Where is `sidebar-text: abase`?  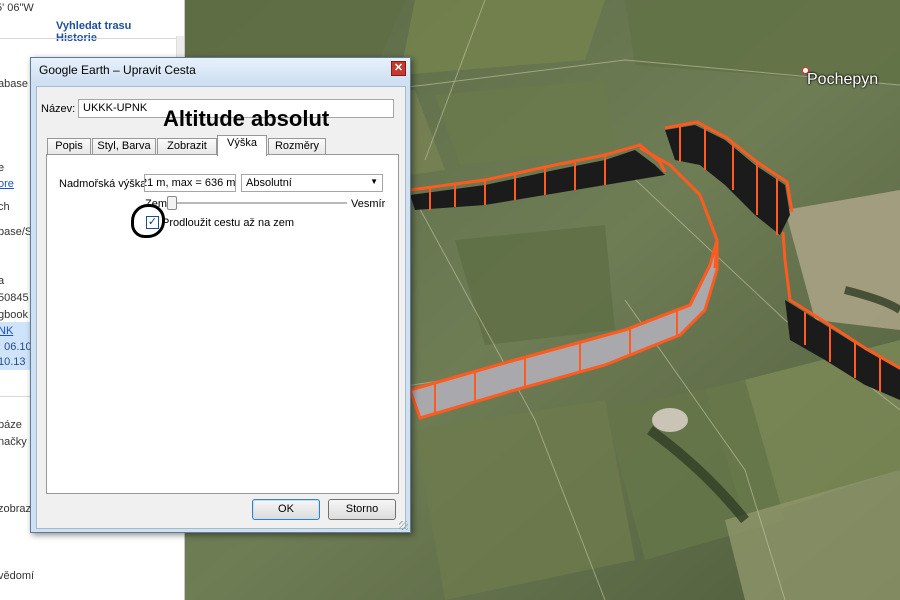
sidebar-text: abase is located at coordinates (14, 84).